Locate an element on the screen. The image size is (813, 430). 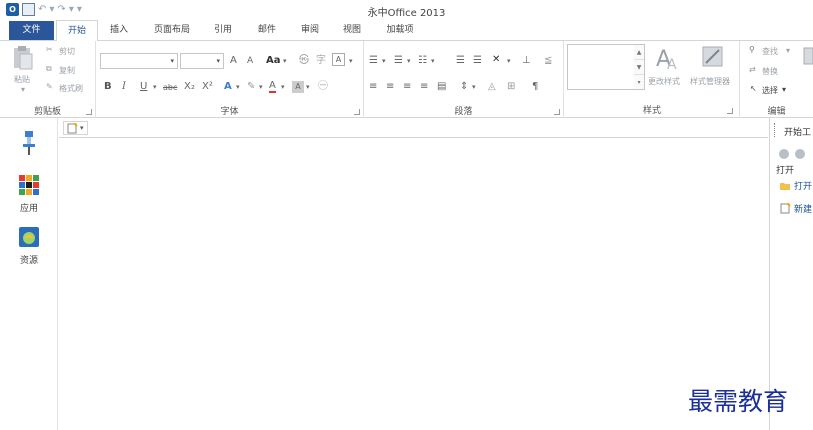
style-manager-icon is located at coordinates (713, 57).